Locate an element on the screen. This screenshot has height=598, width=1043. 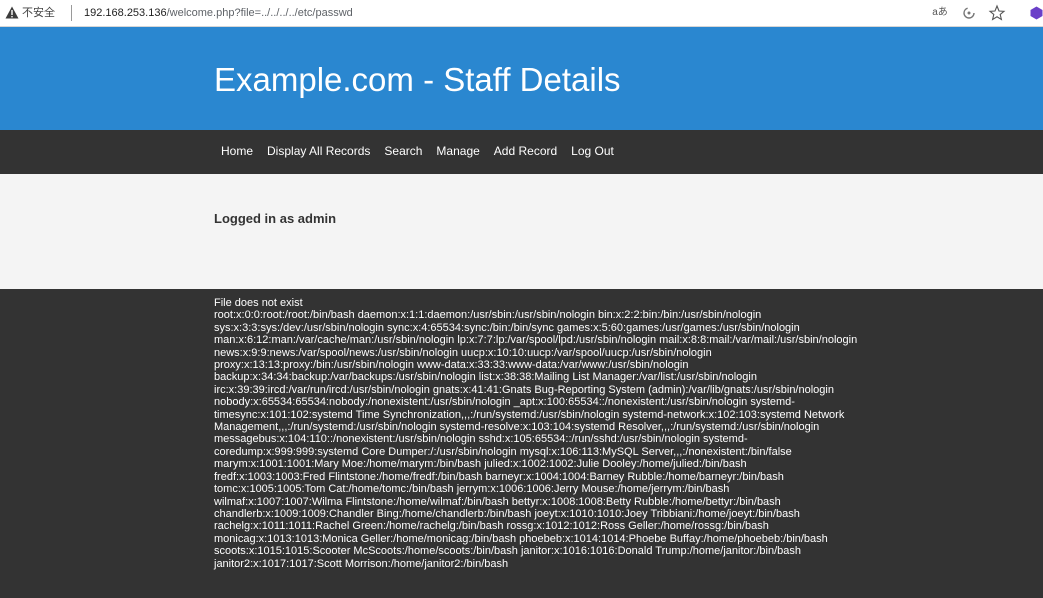
logged-in-text: Logged in as admin is located at coordinates (275, 218).